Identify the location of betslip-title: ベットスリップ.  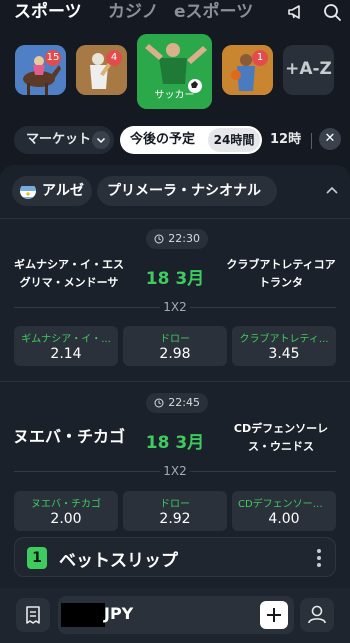
(118, 561).